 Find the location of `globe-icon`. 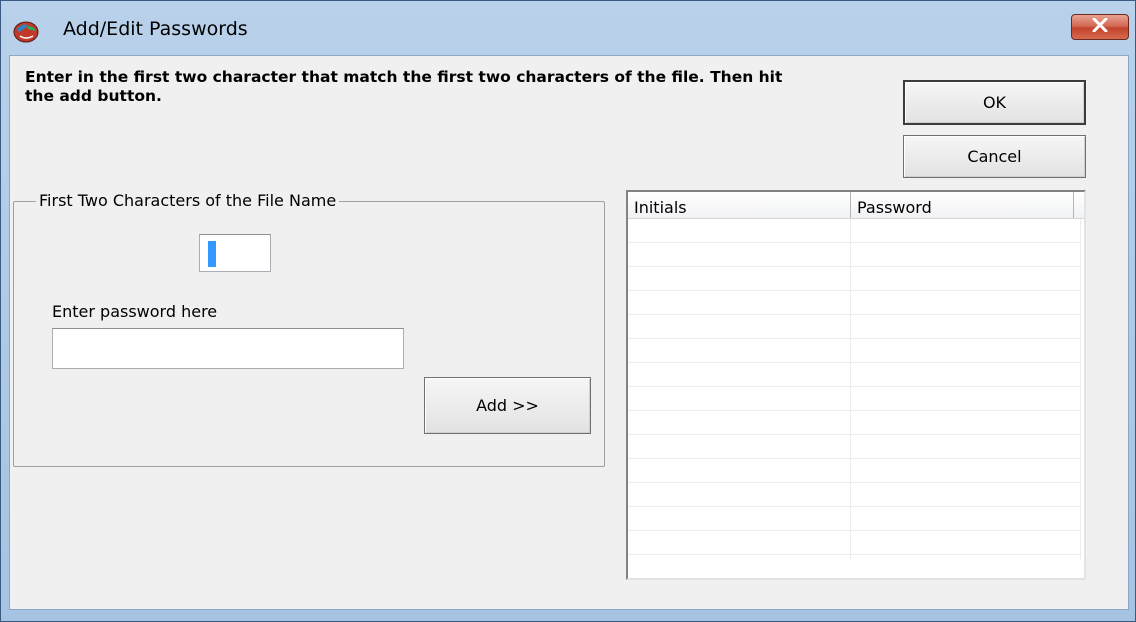

globe-icon is located at coordinates (26, 32).